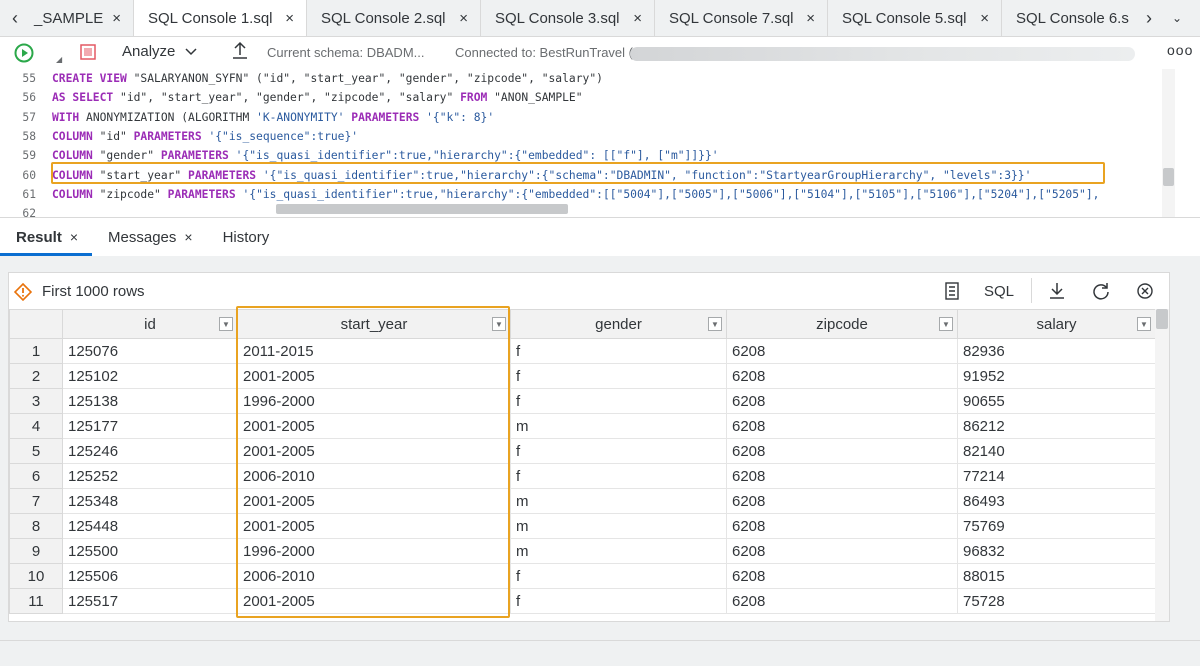 The height and width of the screenshot is (666, 1200). I want to click on table-cell: 86212, so click(1056, 426).